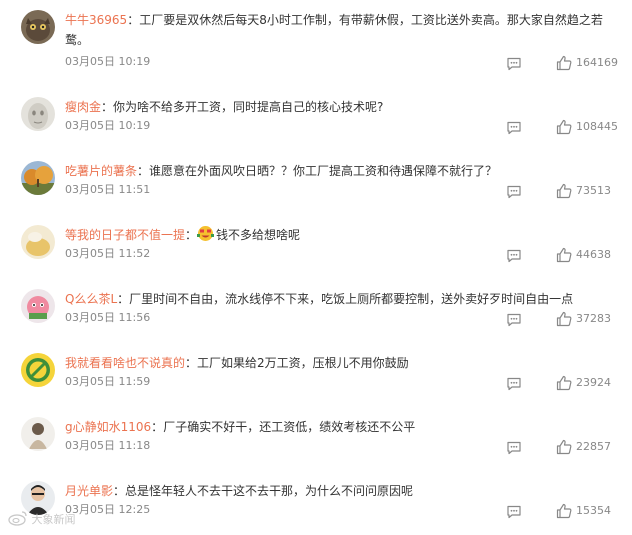 The height and width of the screenshot is (535, 632). Describe the element at coordinates (593, 446) in the screenshot. I see `like-count: 22857` at that location.